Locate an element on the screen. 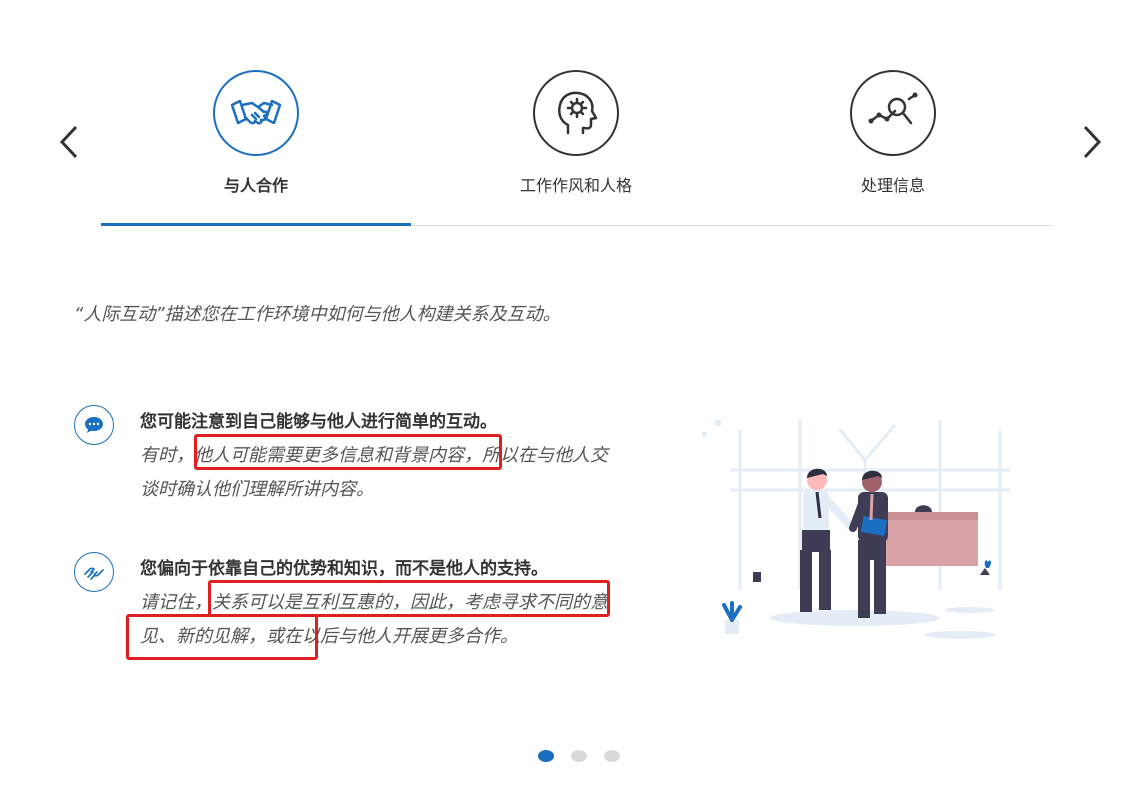 This screenshot has width=1138, height=789. chevron-right-icon is located at coordinates (1092, 142).